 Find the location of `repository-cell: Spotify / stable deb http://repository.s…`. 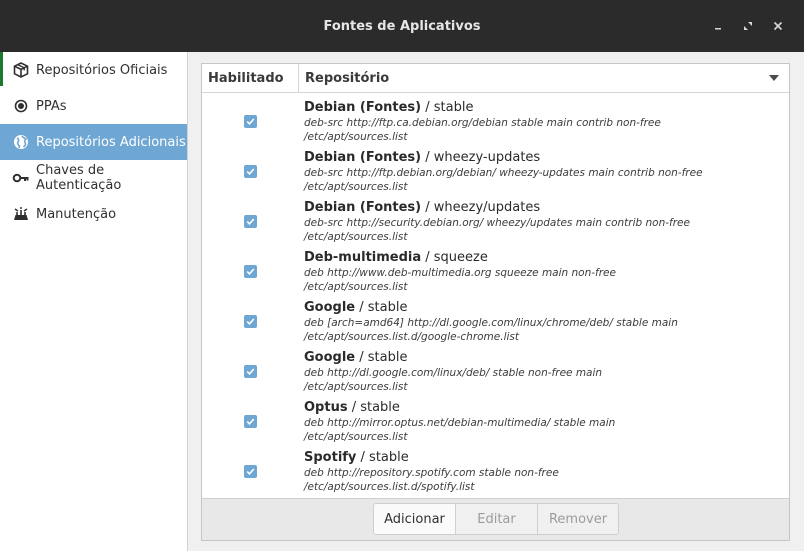

repository-cell: Spotify / stable deb http://repository.s… is located at coordinates (544, 469).